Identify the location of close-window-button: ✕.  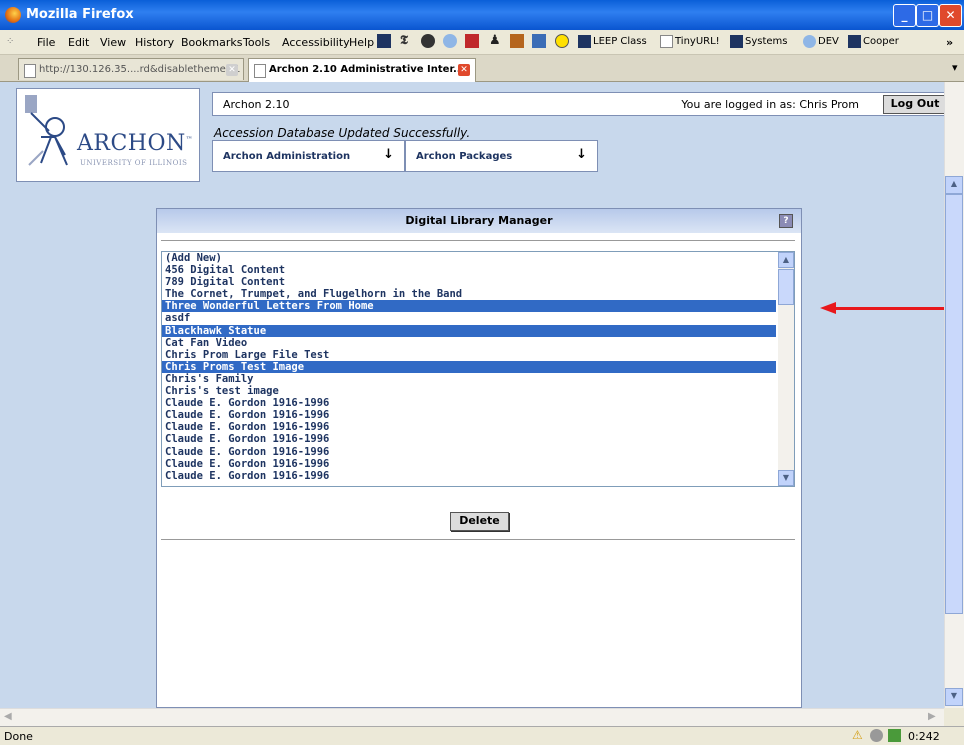
(950, 15).